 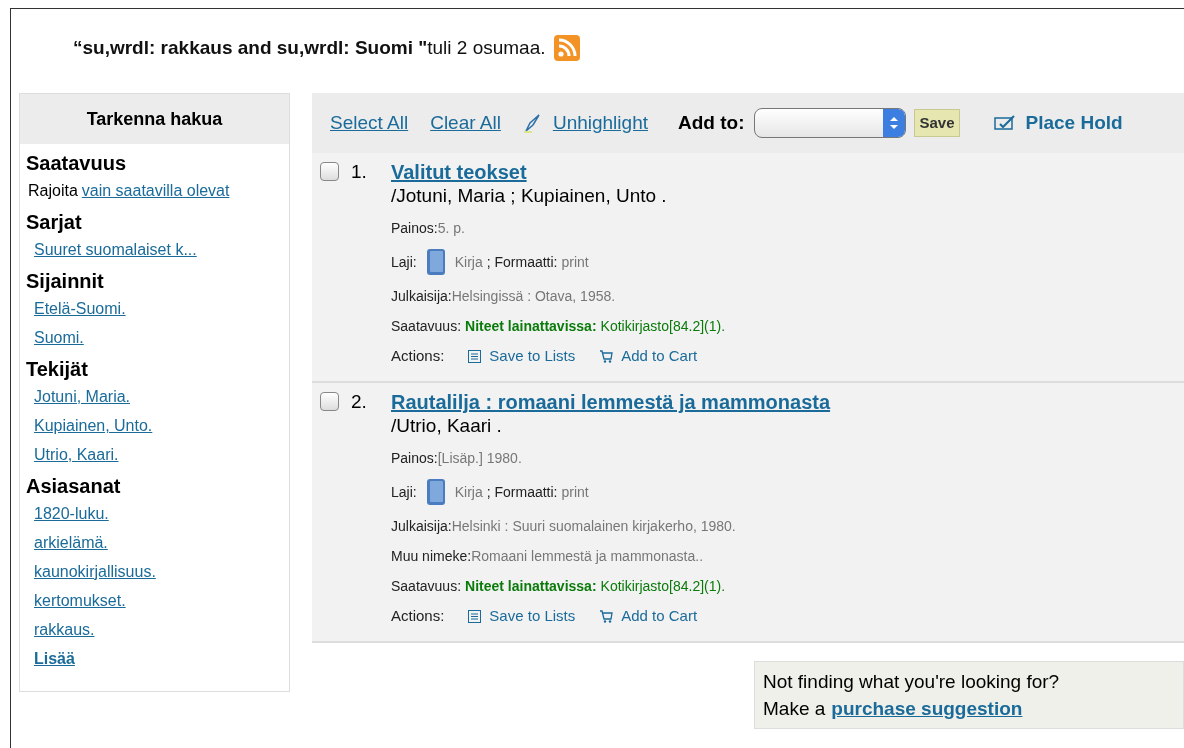 What do you see at coordinates (465, 123) in the screenshot?
I see `clear-all-link: Clear All` at bounding box center [465, 123].